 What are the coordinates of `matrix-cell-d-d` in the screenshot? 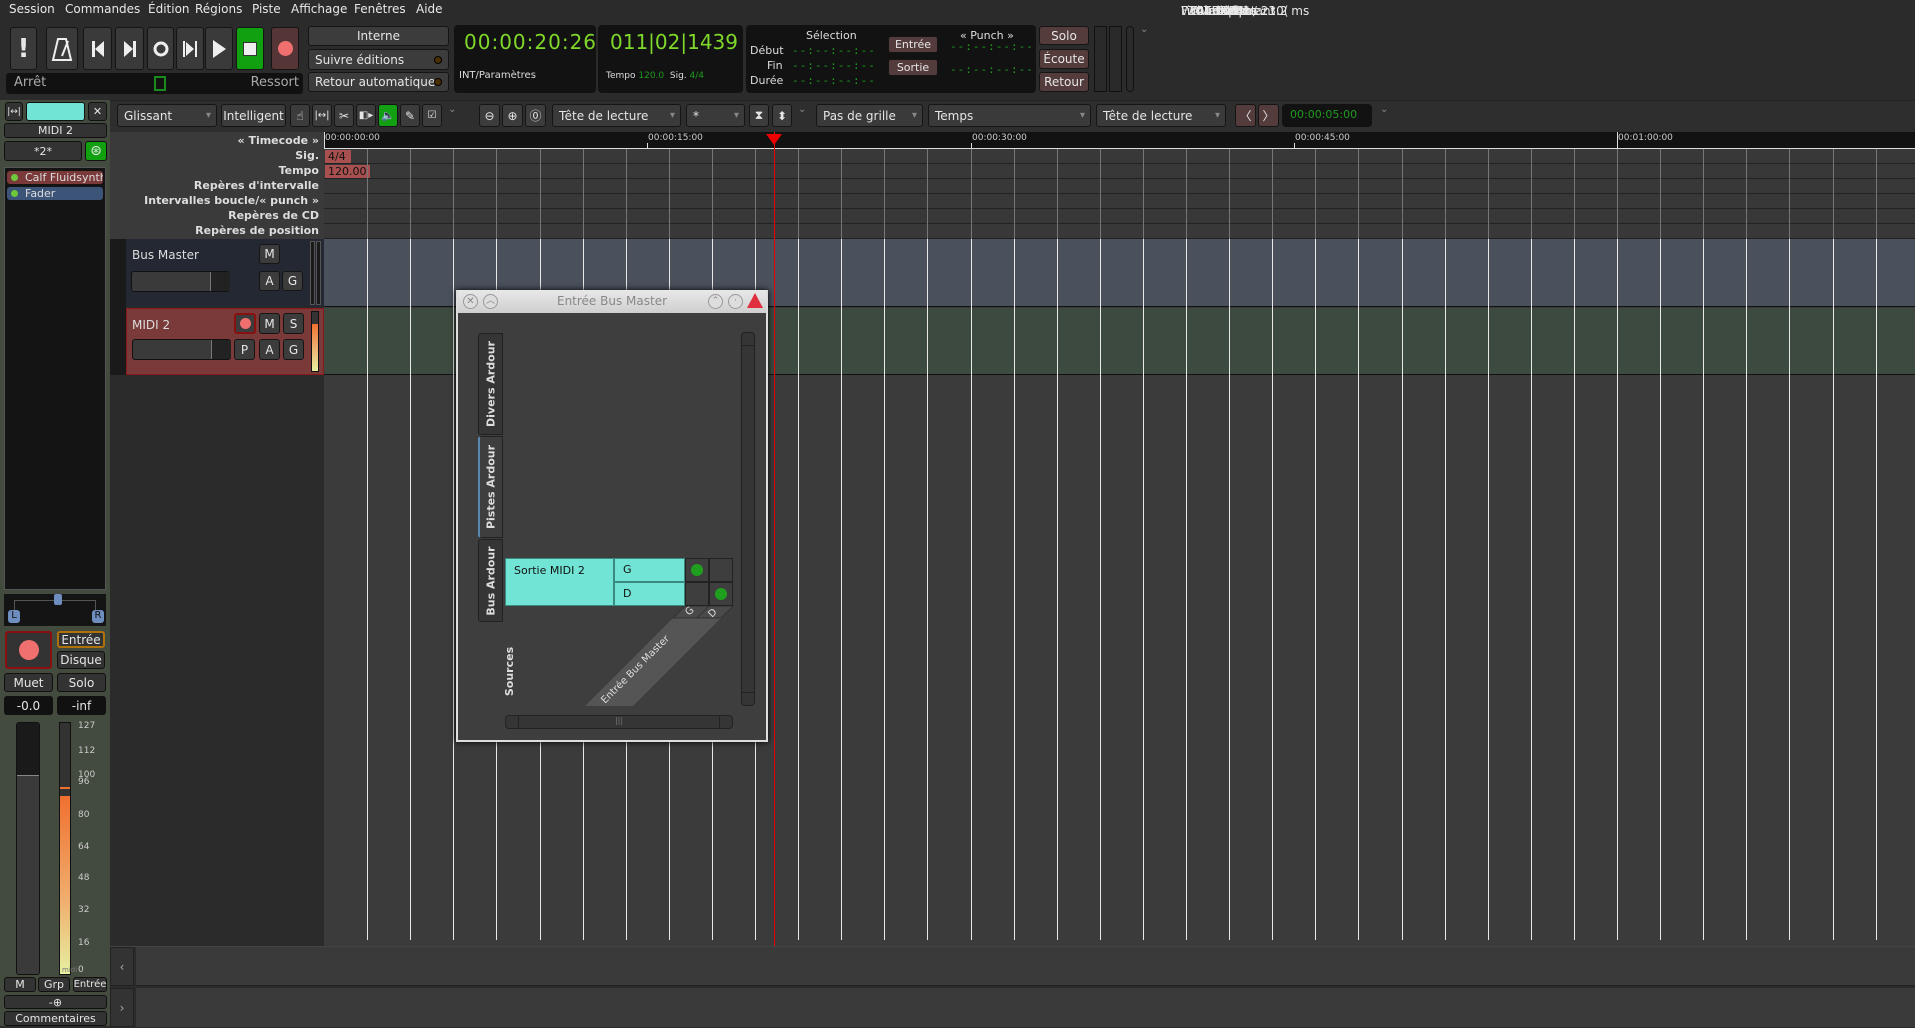 It's located at (721, 594).